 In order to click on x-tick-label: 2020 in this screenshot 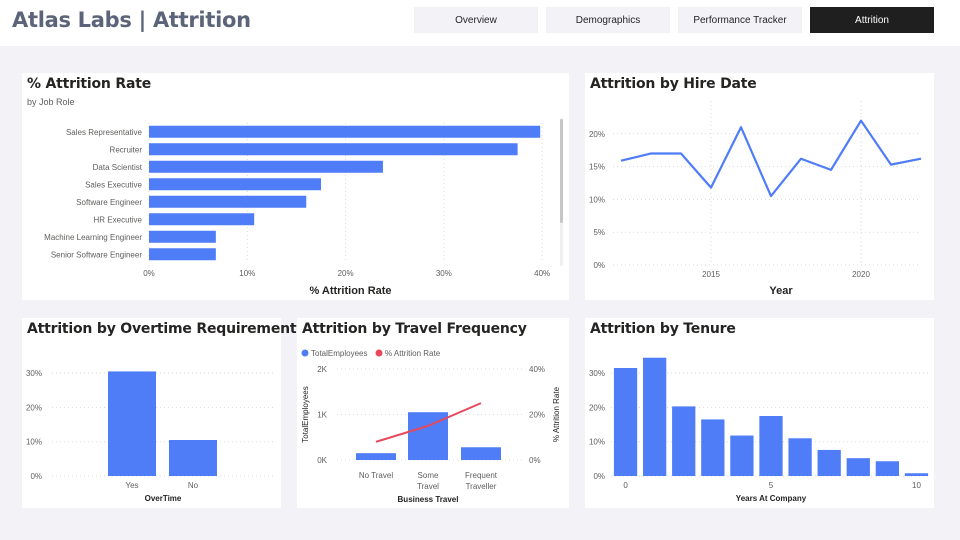, I will do `click(861, 274)`.